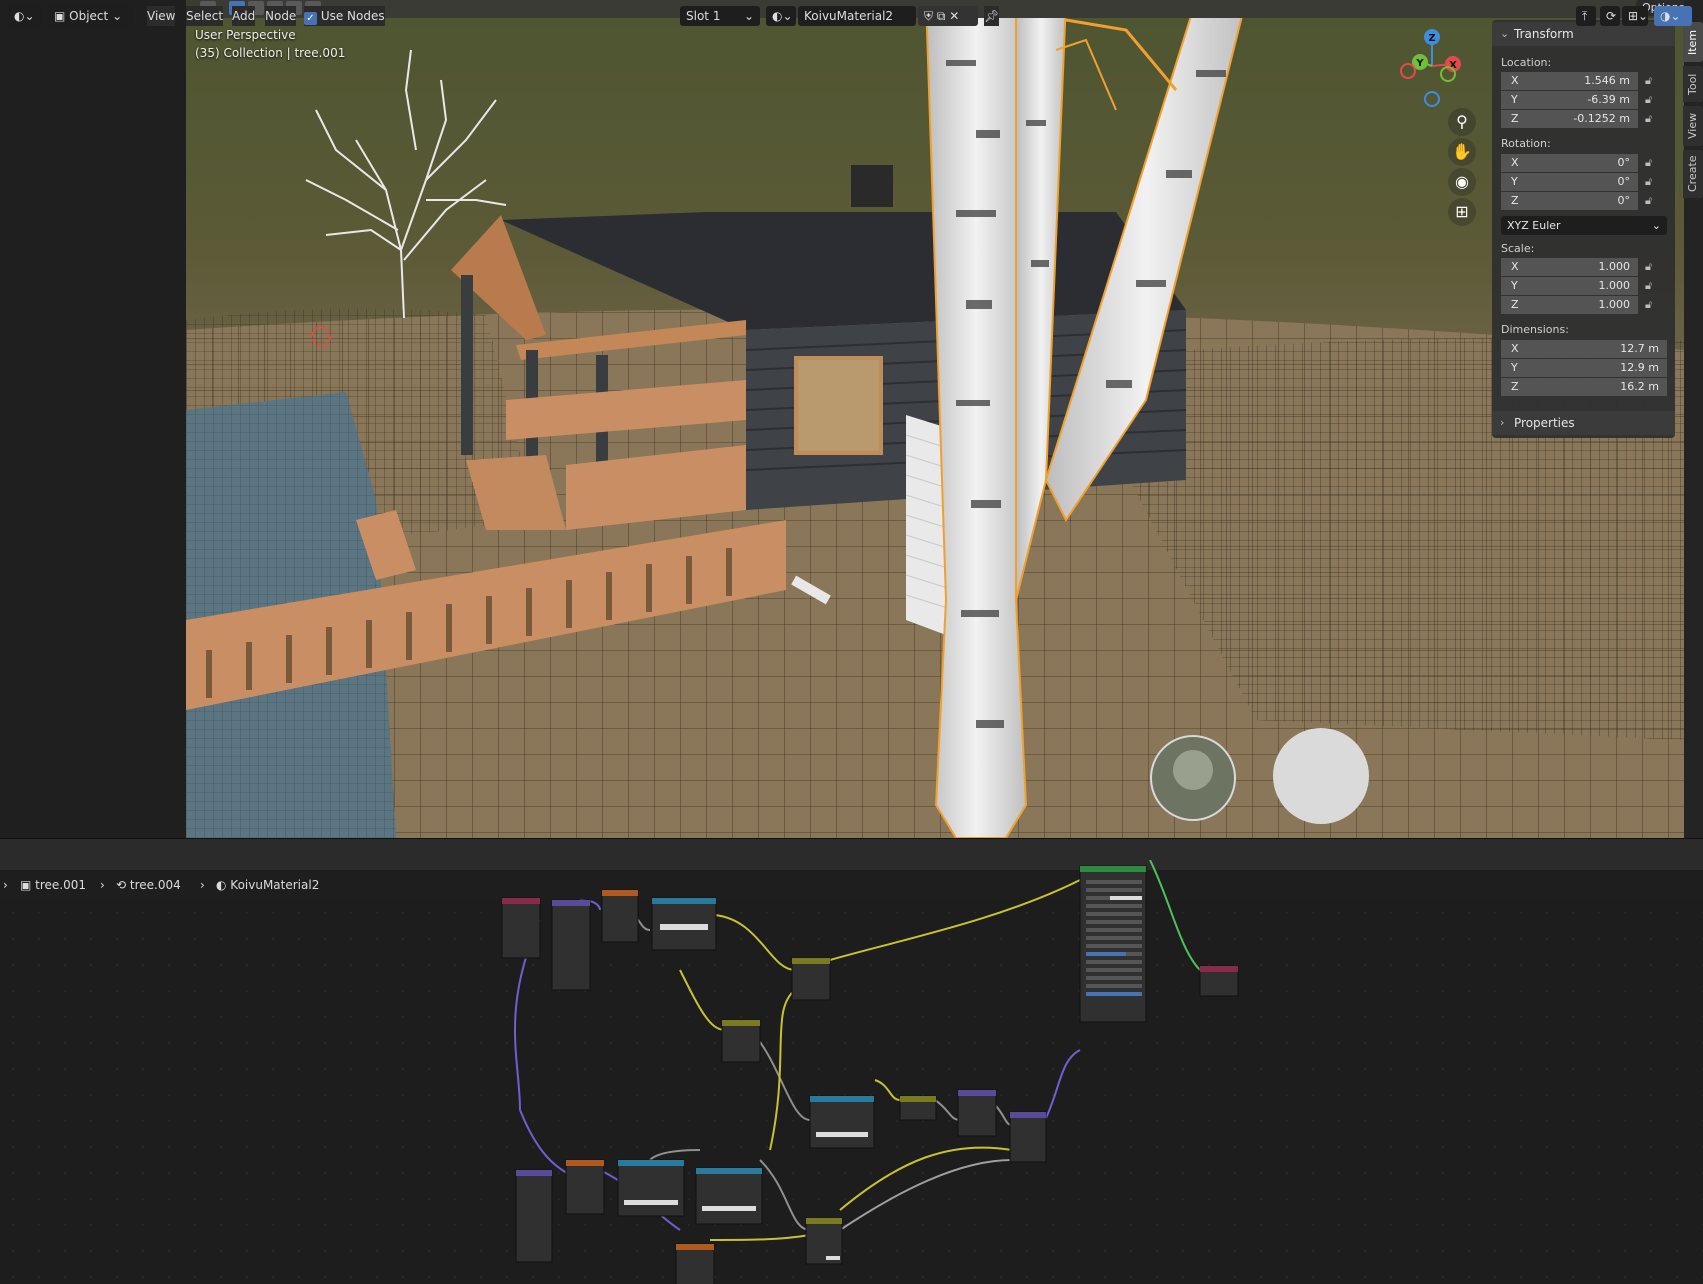 The height and width of the screenshot is (1284, 1703). Describe the element at coordinates (1569, 201) in the screenshot. I see `rotation-z-field: Z 0°` at that location.